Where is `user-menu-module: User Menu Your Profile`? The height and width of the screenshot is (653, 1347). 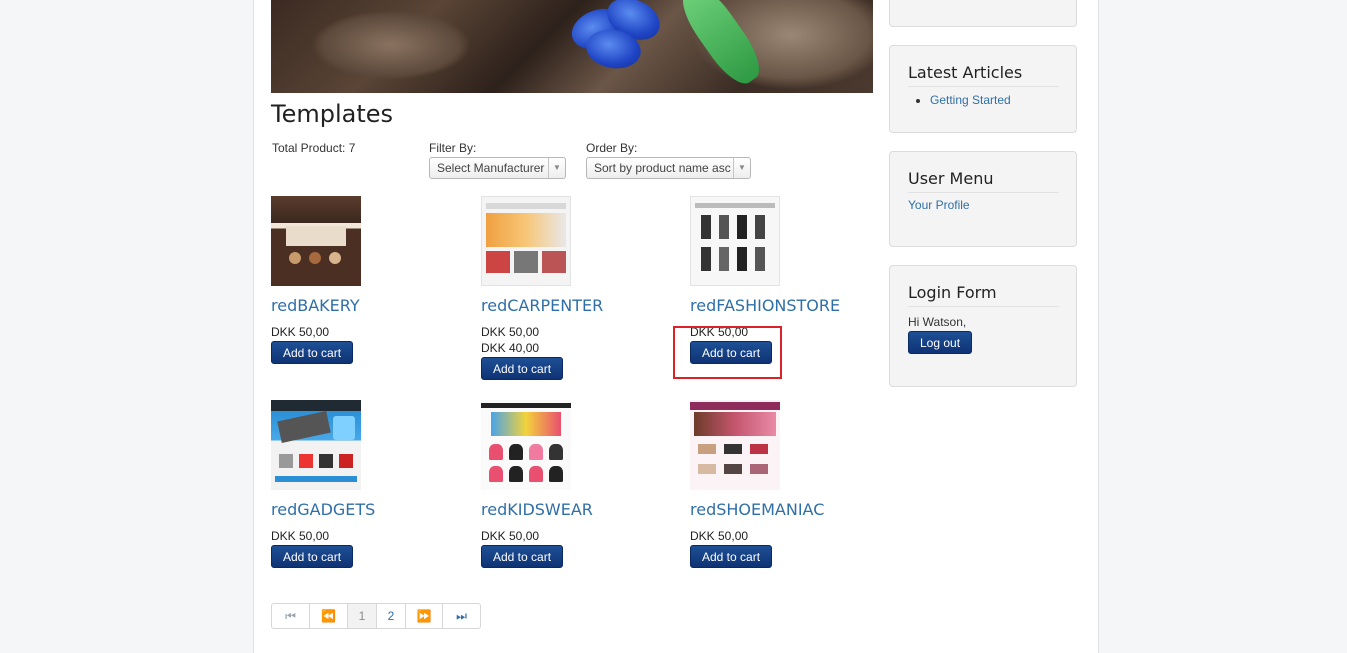 user-menu-module: User Menu Your Profile is located at coordinates (983, 199).